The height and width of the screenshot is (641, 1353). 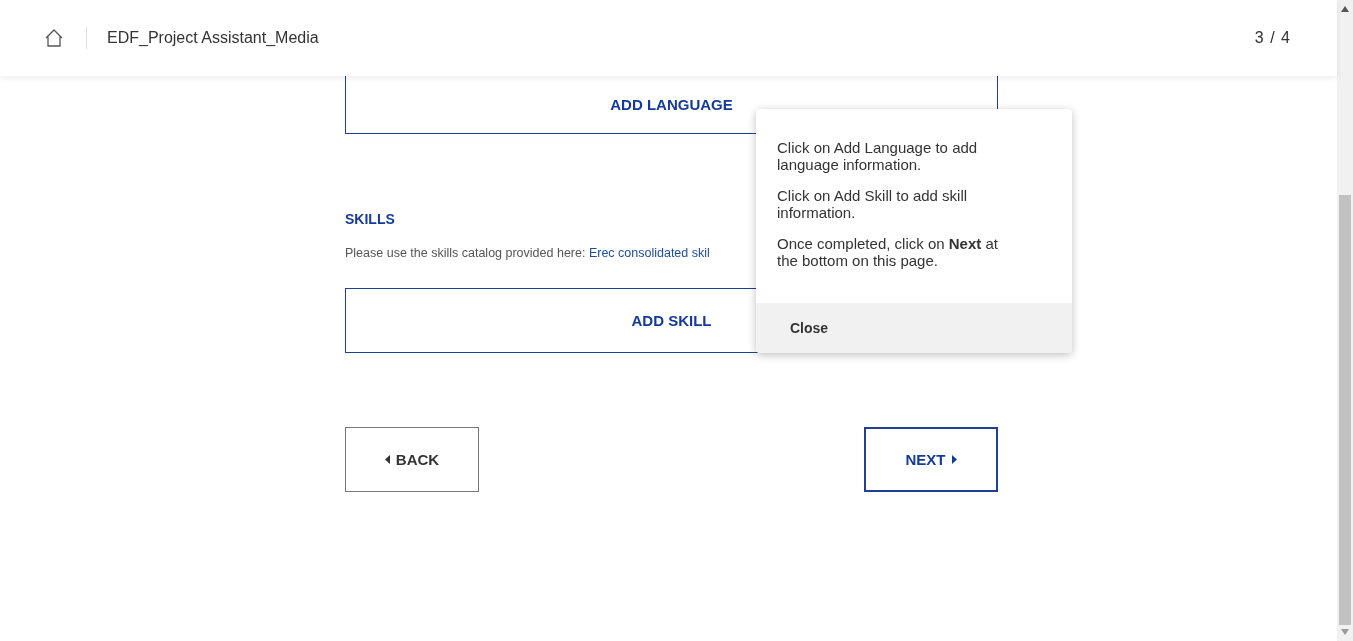 What do you see at coordinates (809, 328) in the screenshot?
I see `close-button: Close` at bounding box center [809, 328].